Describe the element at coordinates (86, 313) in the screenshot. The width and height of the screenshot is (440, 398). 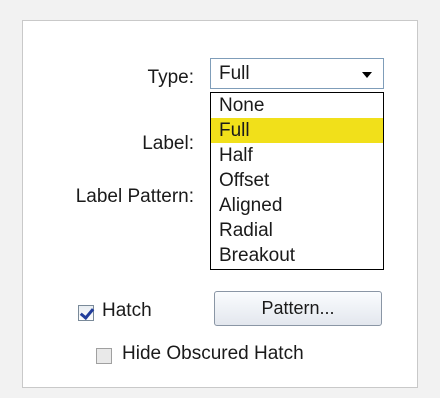
I see `hatch-checkbox` at that location.